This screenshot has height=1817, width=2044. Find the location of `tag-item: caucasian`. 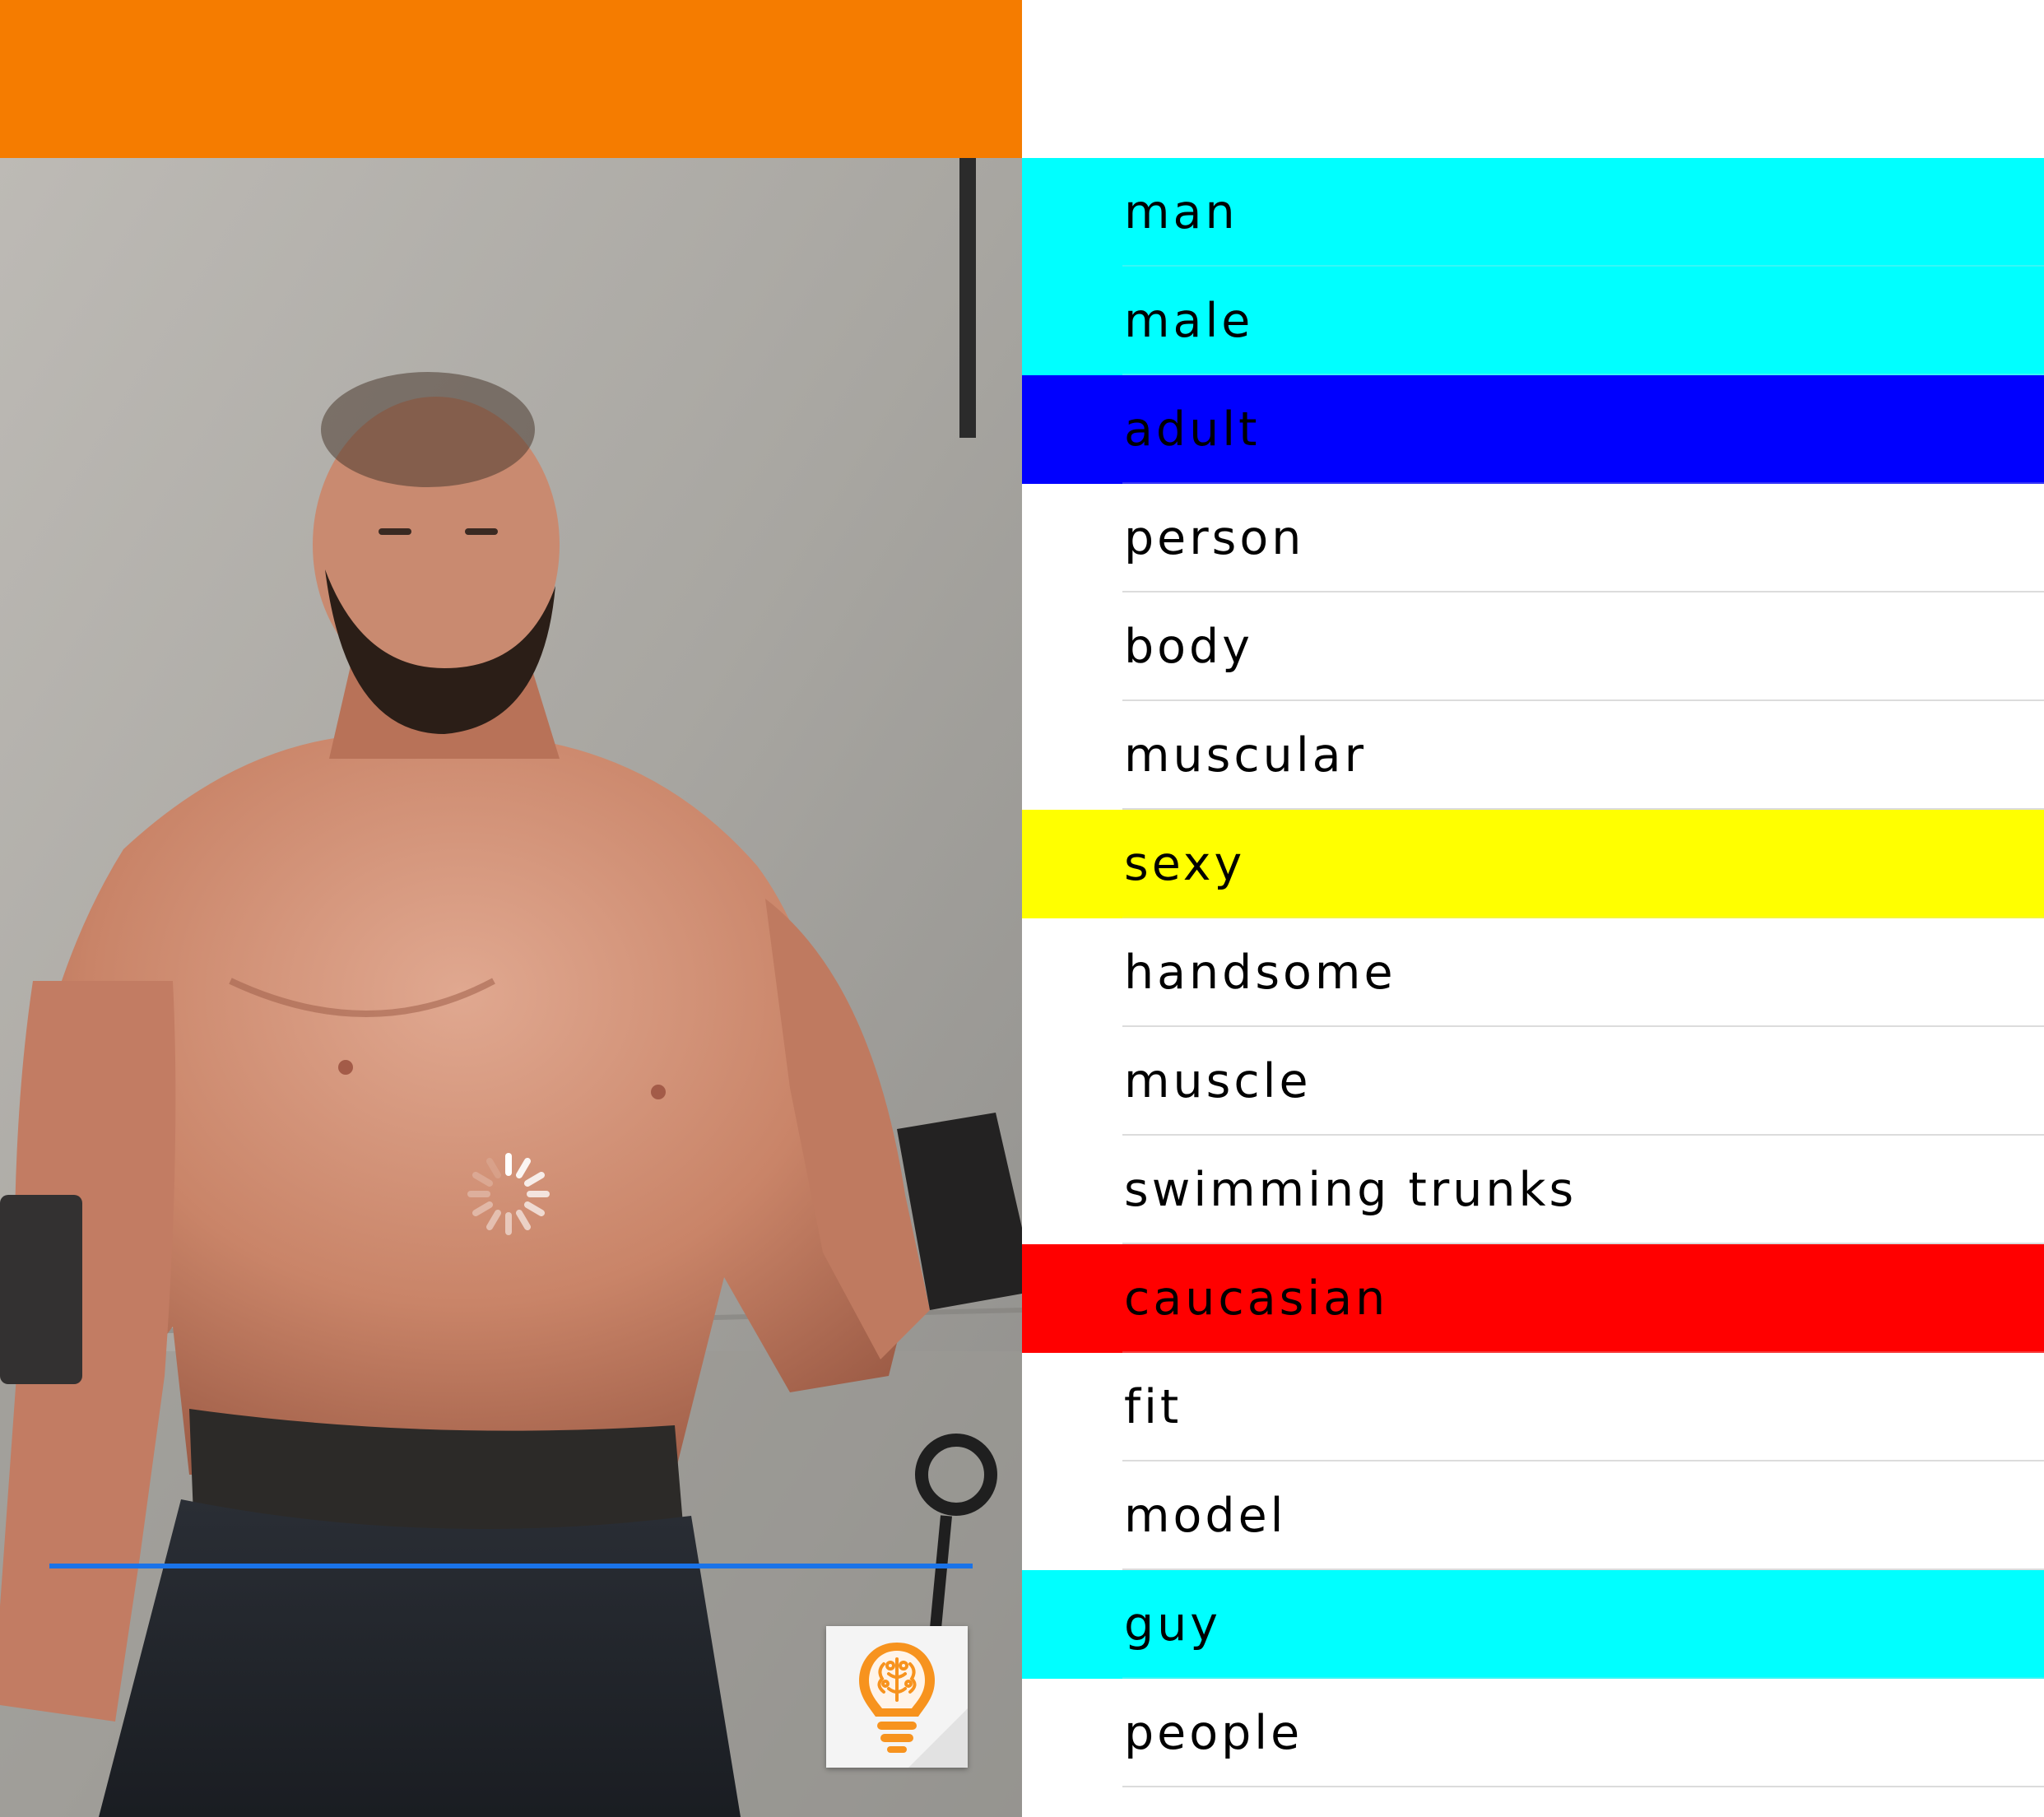

tag-item: caucasian is located at coordinates (1533, 1298).